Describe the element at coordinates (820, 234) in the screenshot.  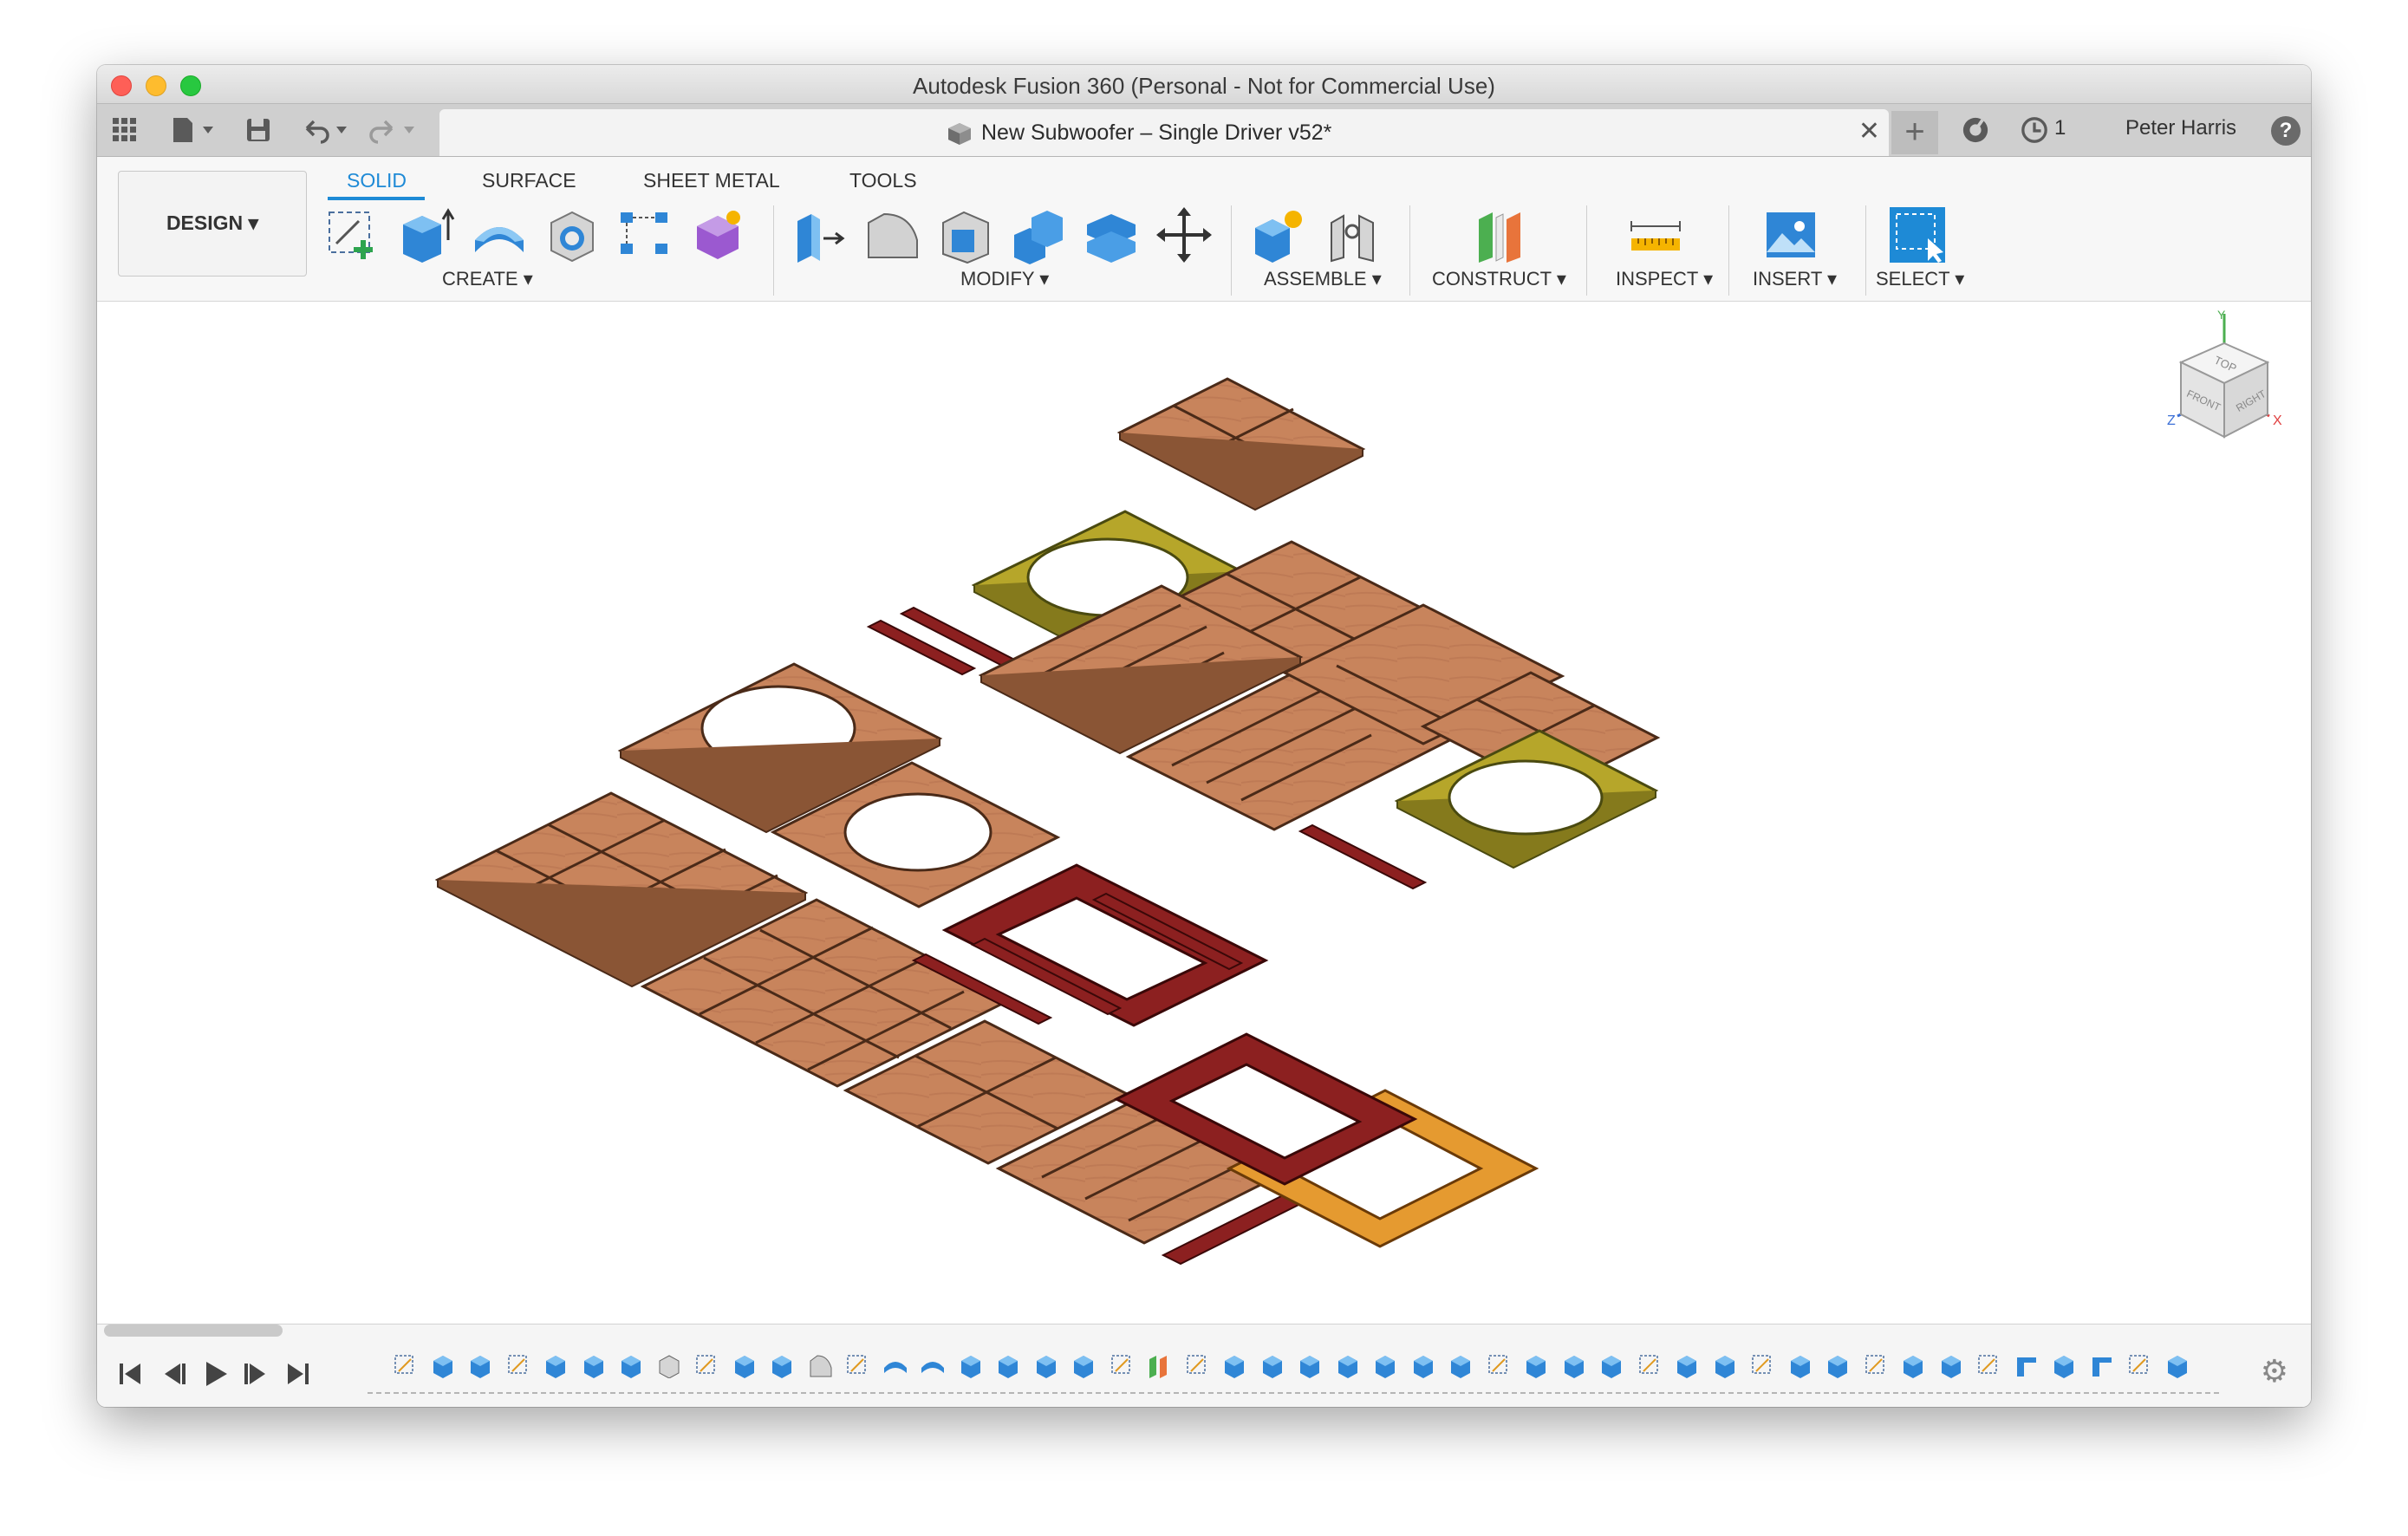
I see `press-pull-icon` at that location.